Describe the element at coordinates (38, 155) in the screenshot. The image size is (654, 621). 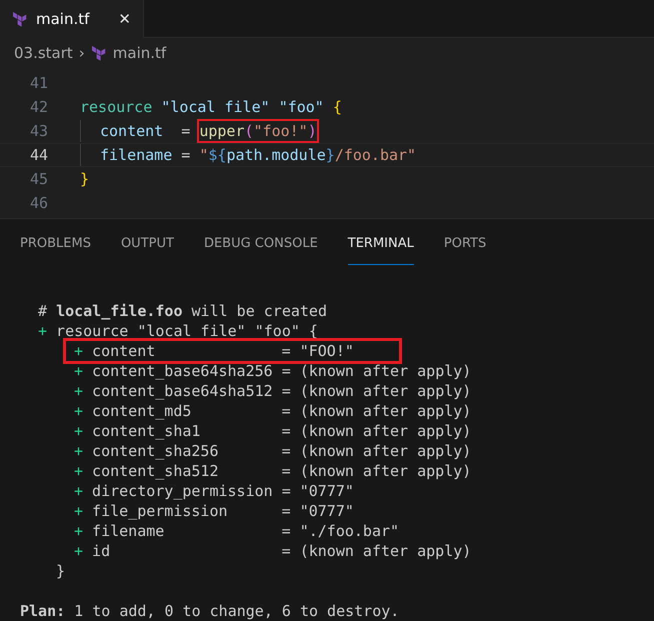
I see `line-number: 44` at that location.